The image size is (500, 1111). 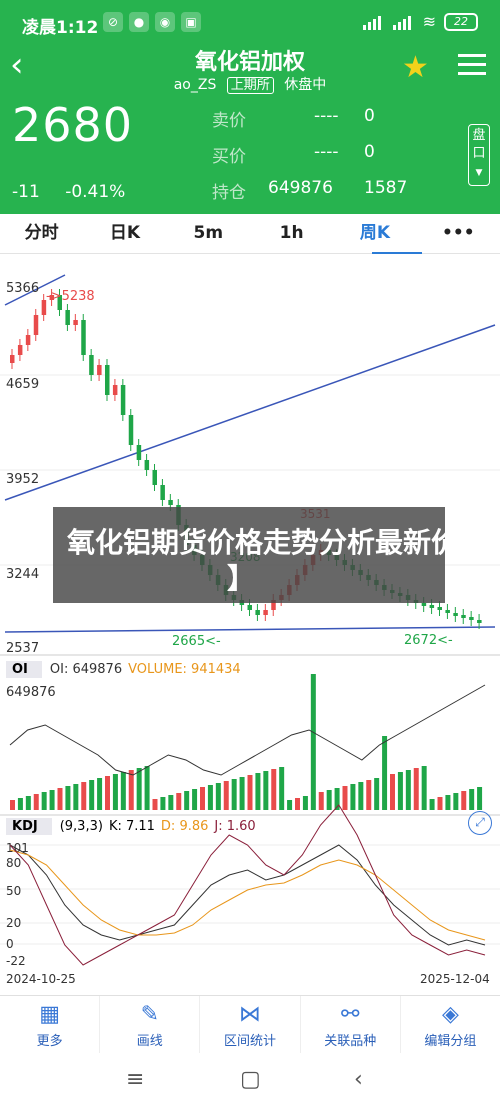 I want to click on related-label: 关联品种, so click(x=350, y=1041).